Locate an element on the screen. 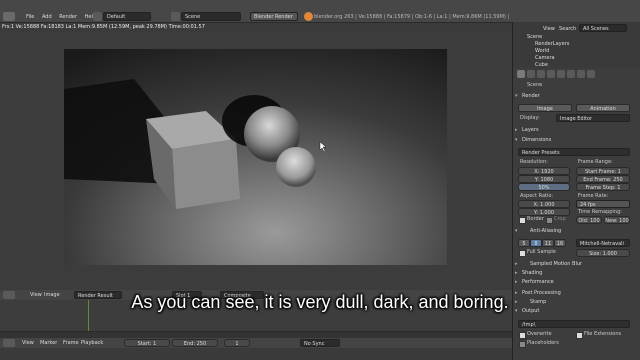 The image size is (640, 360). crop-checkbox is located at coordinates (549, 220).